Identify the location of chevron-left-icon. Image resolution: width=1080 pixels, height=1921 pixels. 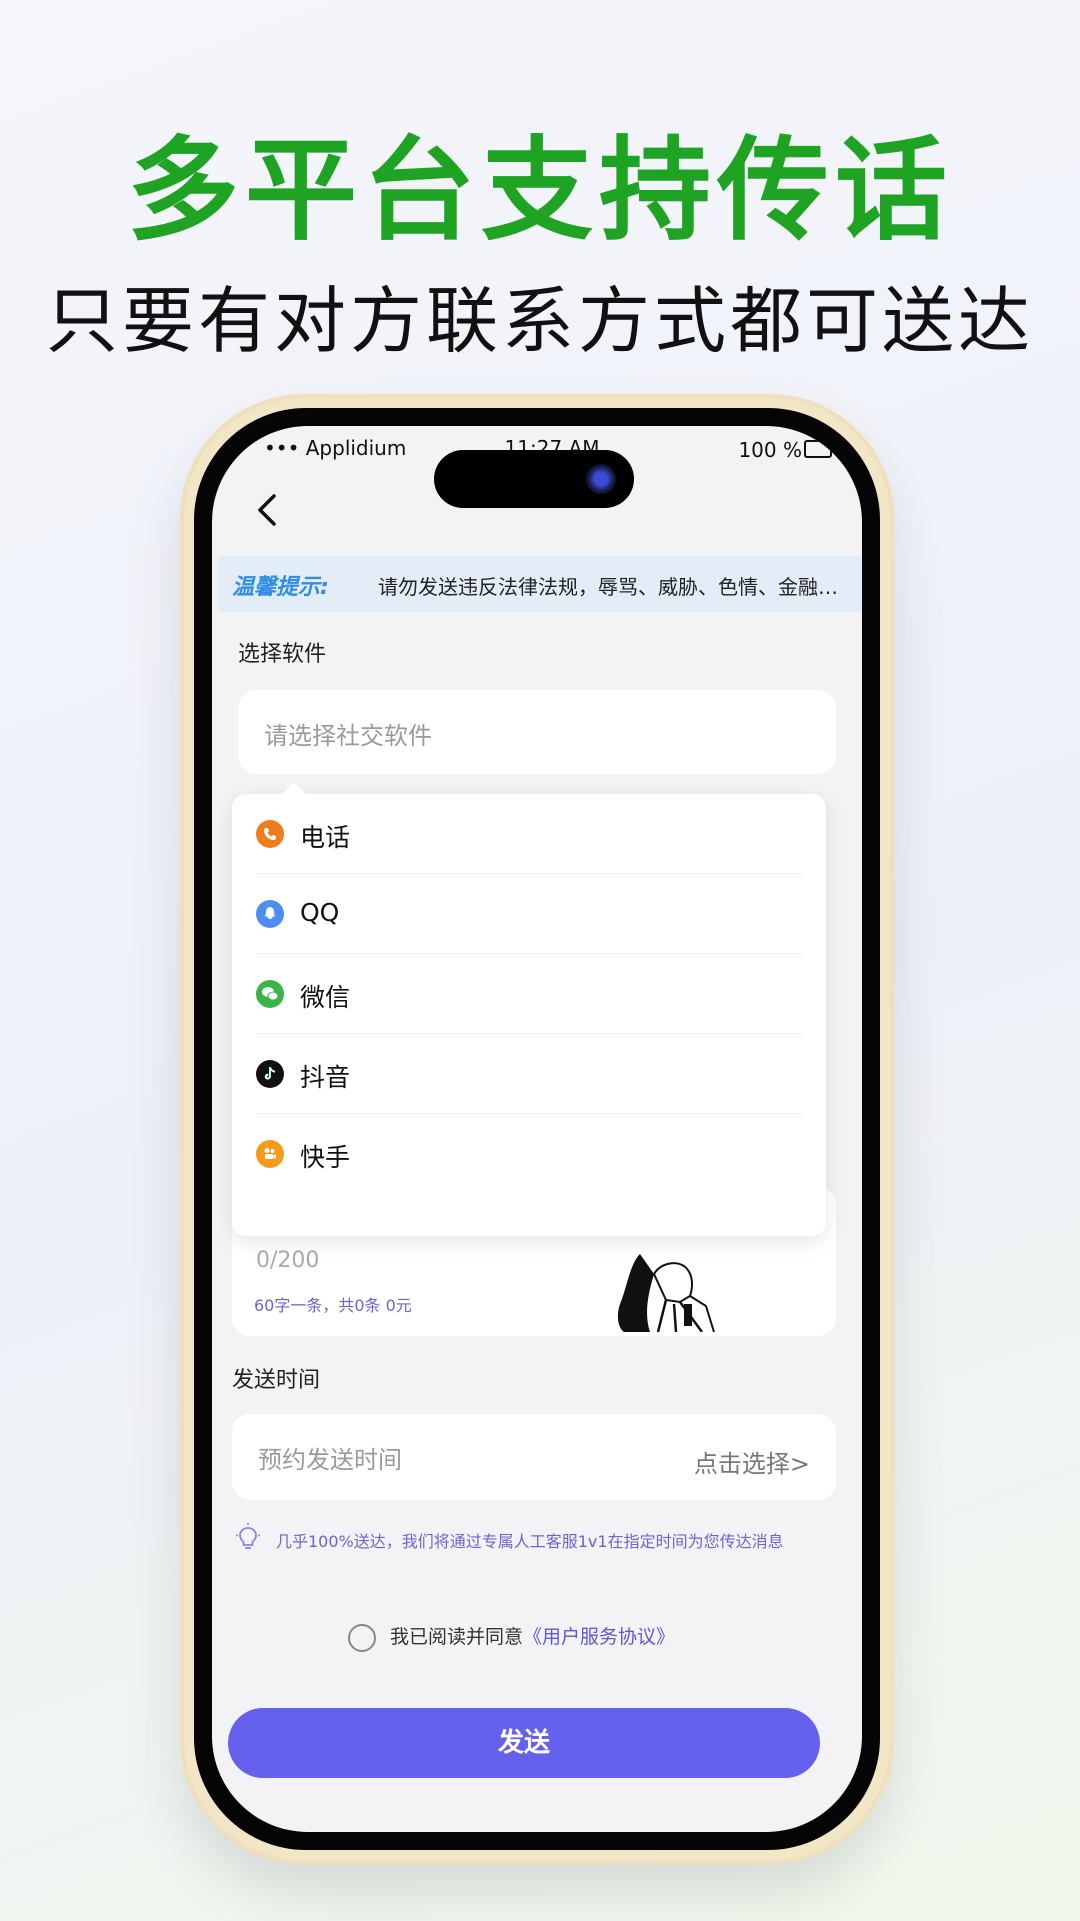
(267, 510).